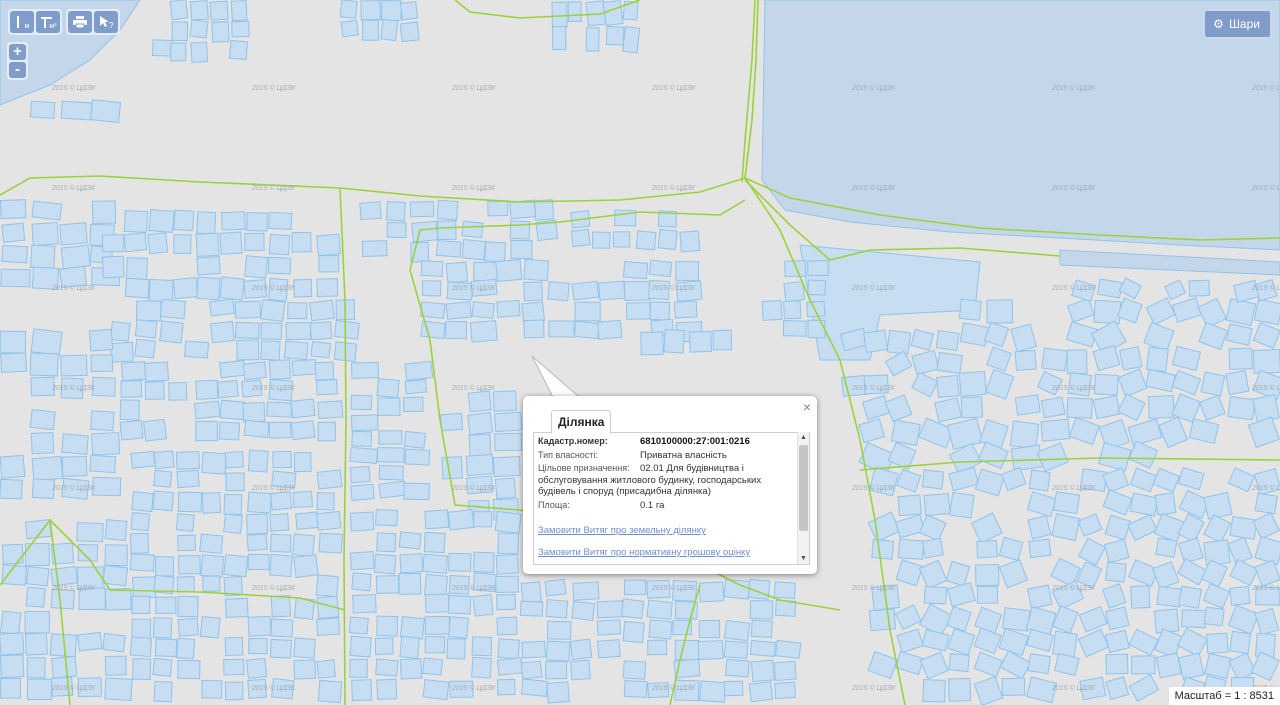 This screenshot has width=1280, height=705. Describe the element at coordinates (106, 22) in the screenshot. I see `identify-button: ?` at that location.